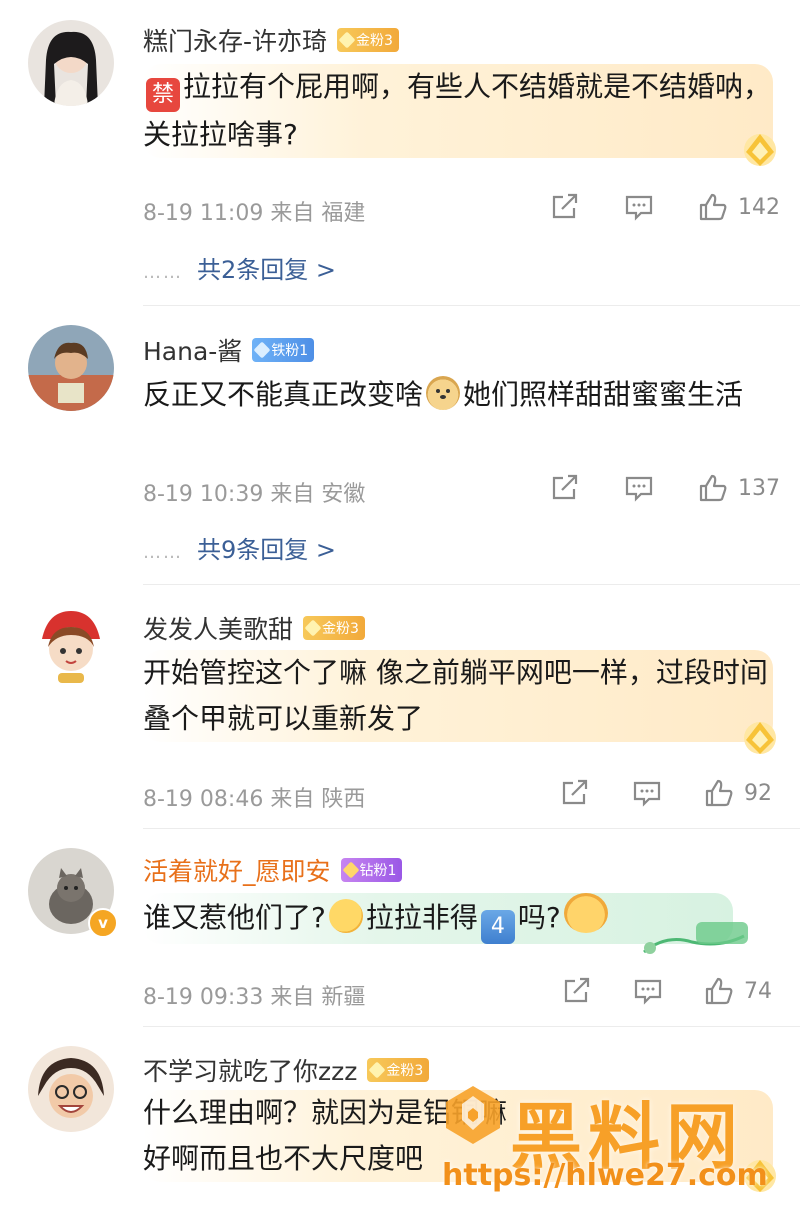 The width and height of the screenshot is (800, 1224). What do you see at coordinates (351, 870) in the screenshot?
I see `crown-badge-icon` at bounding box center [351, 870].